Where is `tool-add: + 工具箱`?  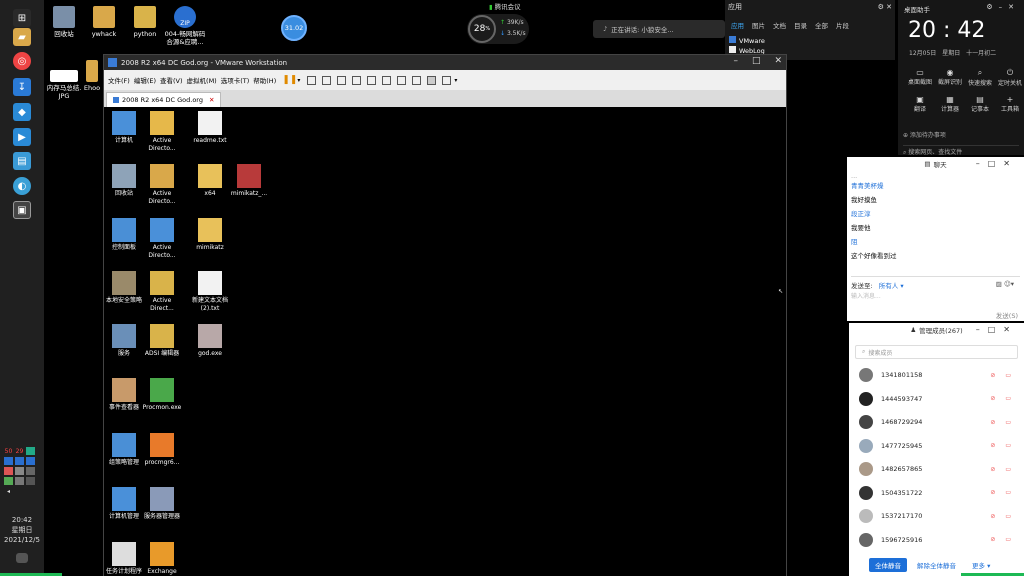 tool-add: + 工具箱 is located at coordinates (1010, 104).